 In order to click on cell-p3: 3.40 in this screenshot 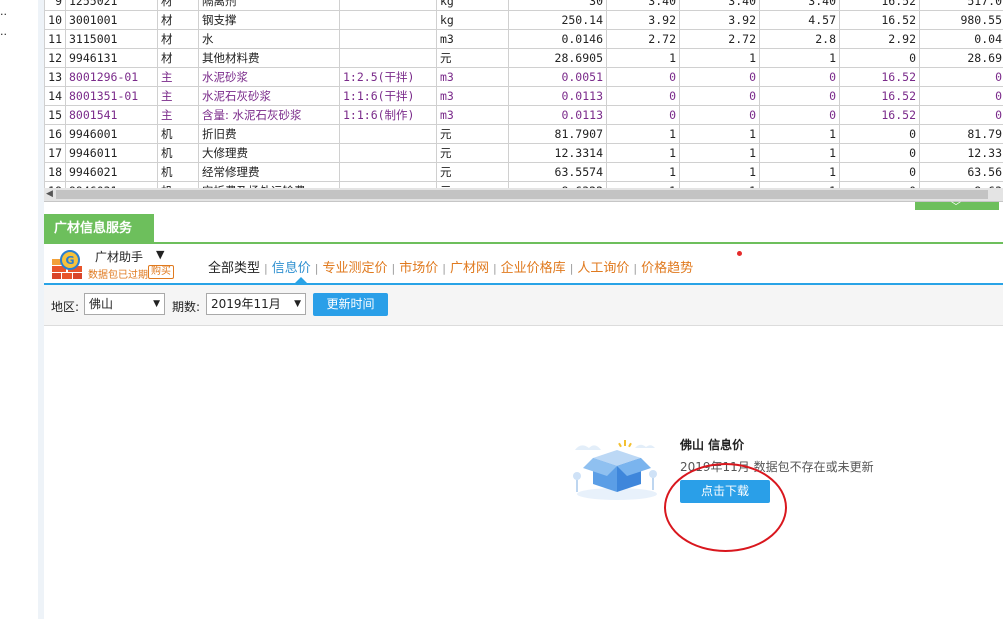, I will do `click(799, 5)`.